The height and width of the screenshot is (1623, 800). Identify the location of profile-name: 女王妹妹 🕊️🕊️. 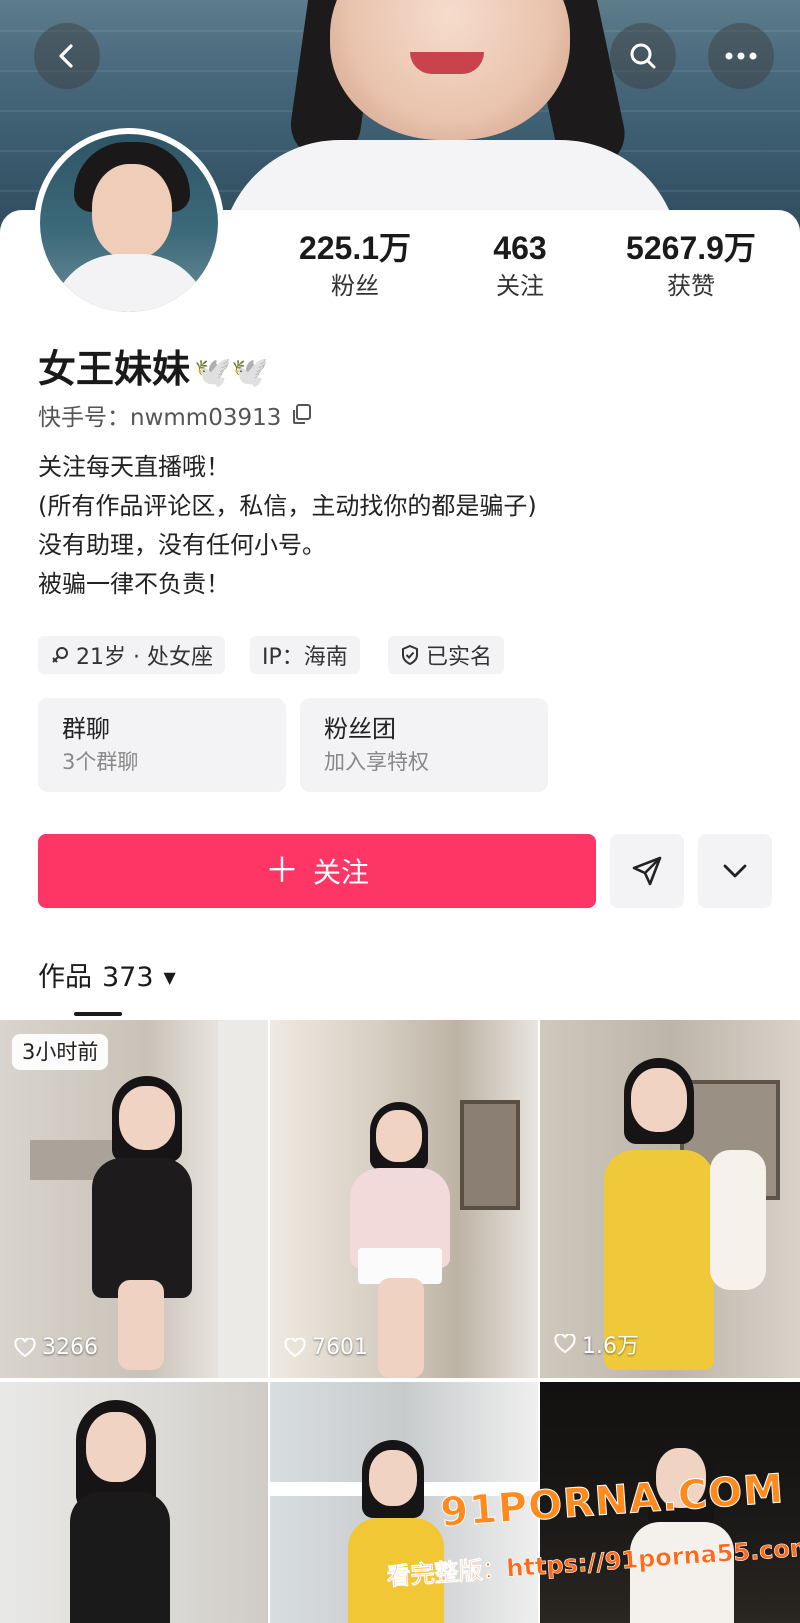
(153, 371).